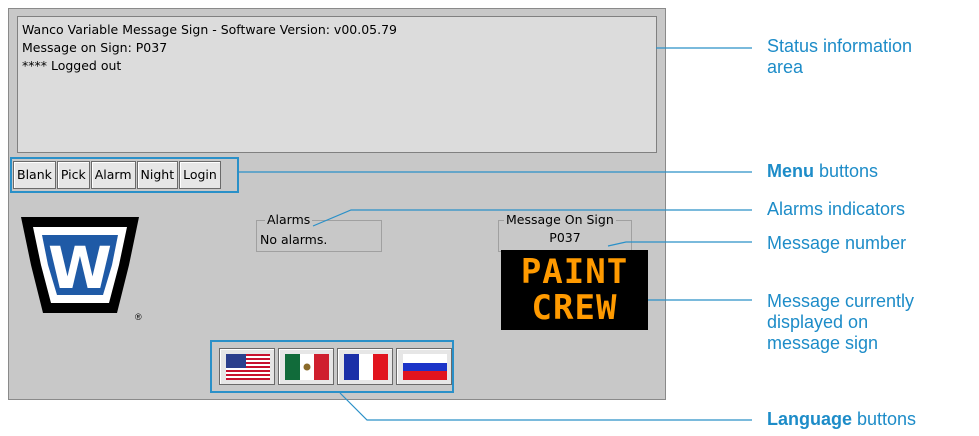 The width and height of the screenshot is (979, 436). I want to click on message-display-annotation-line1: Message currently, so click(841, 301).